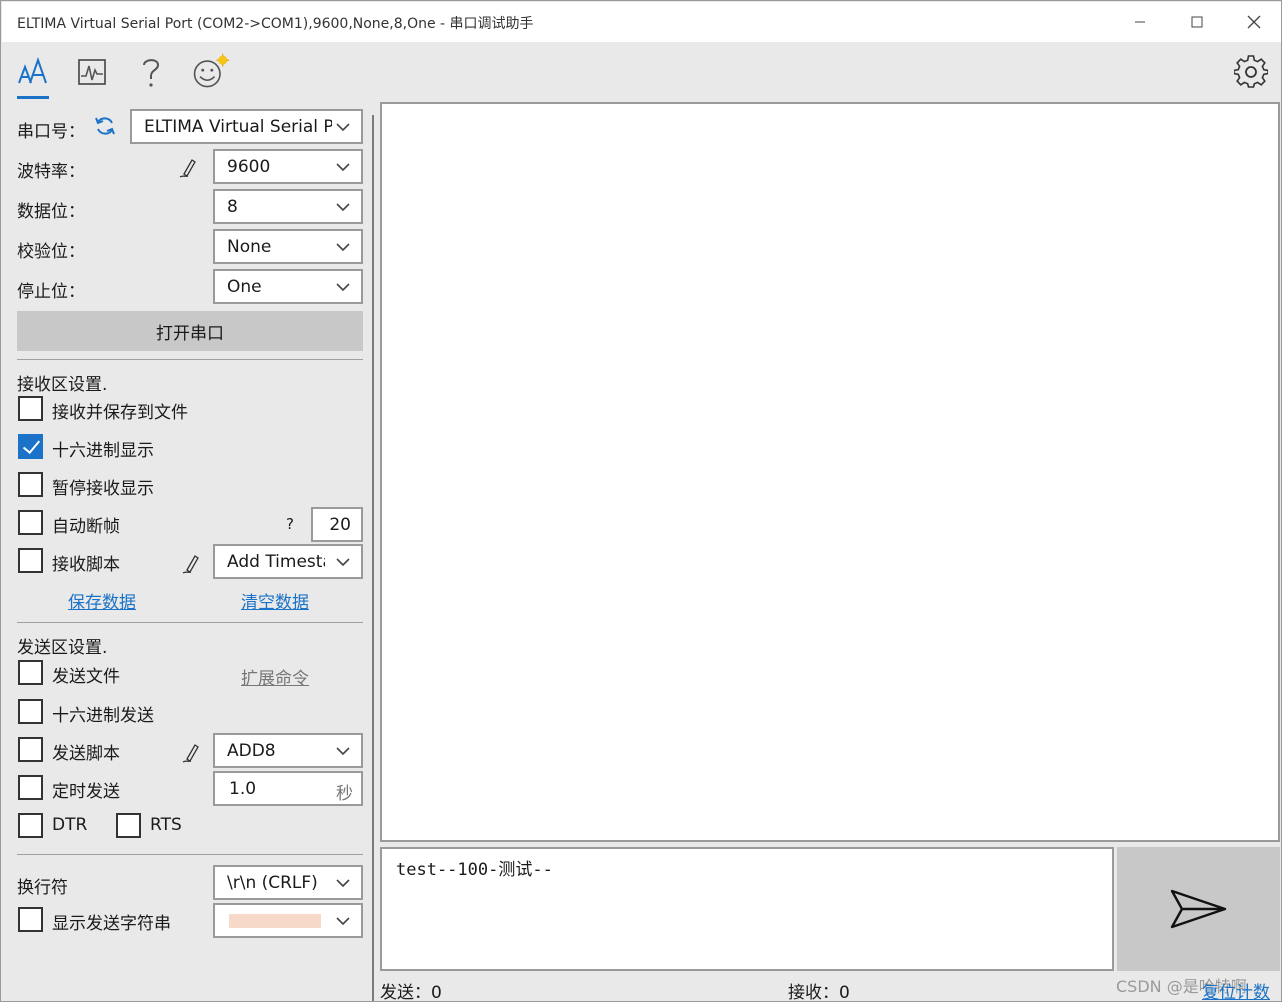  What do you see at coordinates (249, 167) in the screenshot?
I see `baud-select-value: 9600` at bounding box center [249, 167].